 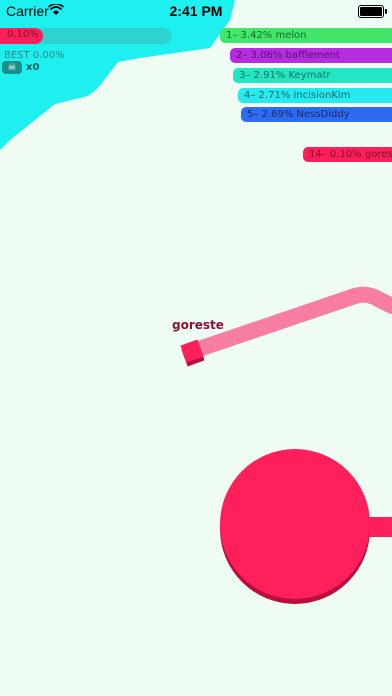 What do you see at coordinates (198, 325) in the screenshot?
I see `player-name: goreste` at bounding box center [198, 325].